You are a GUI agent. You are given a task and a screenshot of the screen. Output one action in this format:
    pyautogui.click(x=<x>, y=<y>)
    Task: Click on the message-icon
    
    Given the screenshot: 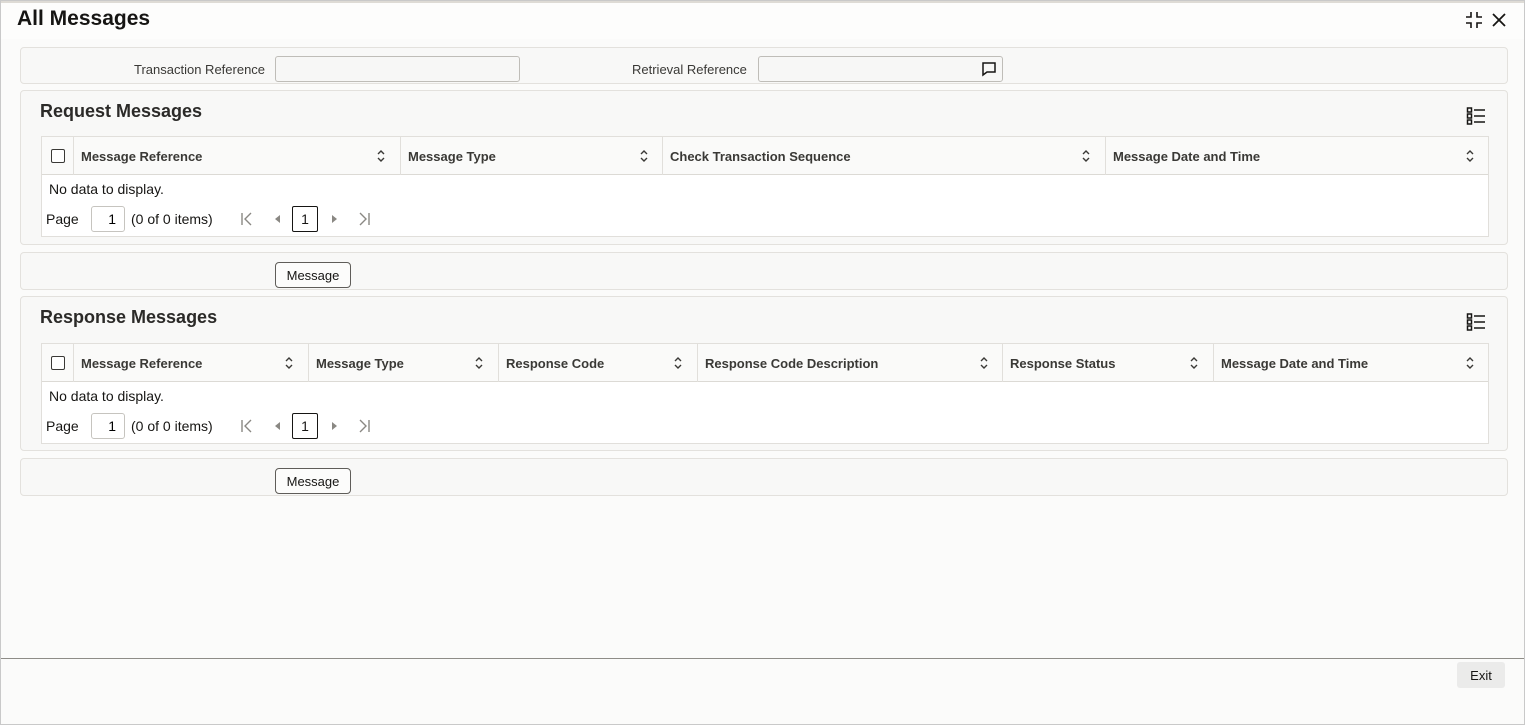 What is the action you would take?
    pyautogui.click(x=989, y=69)
    